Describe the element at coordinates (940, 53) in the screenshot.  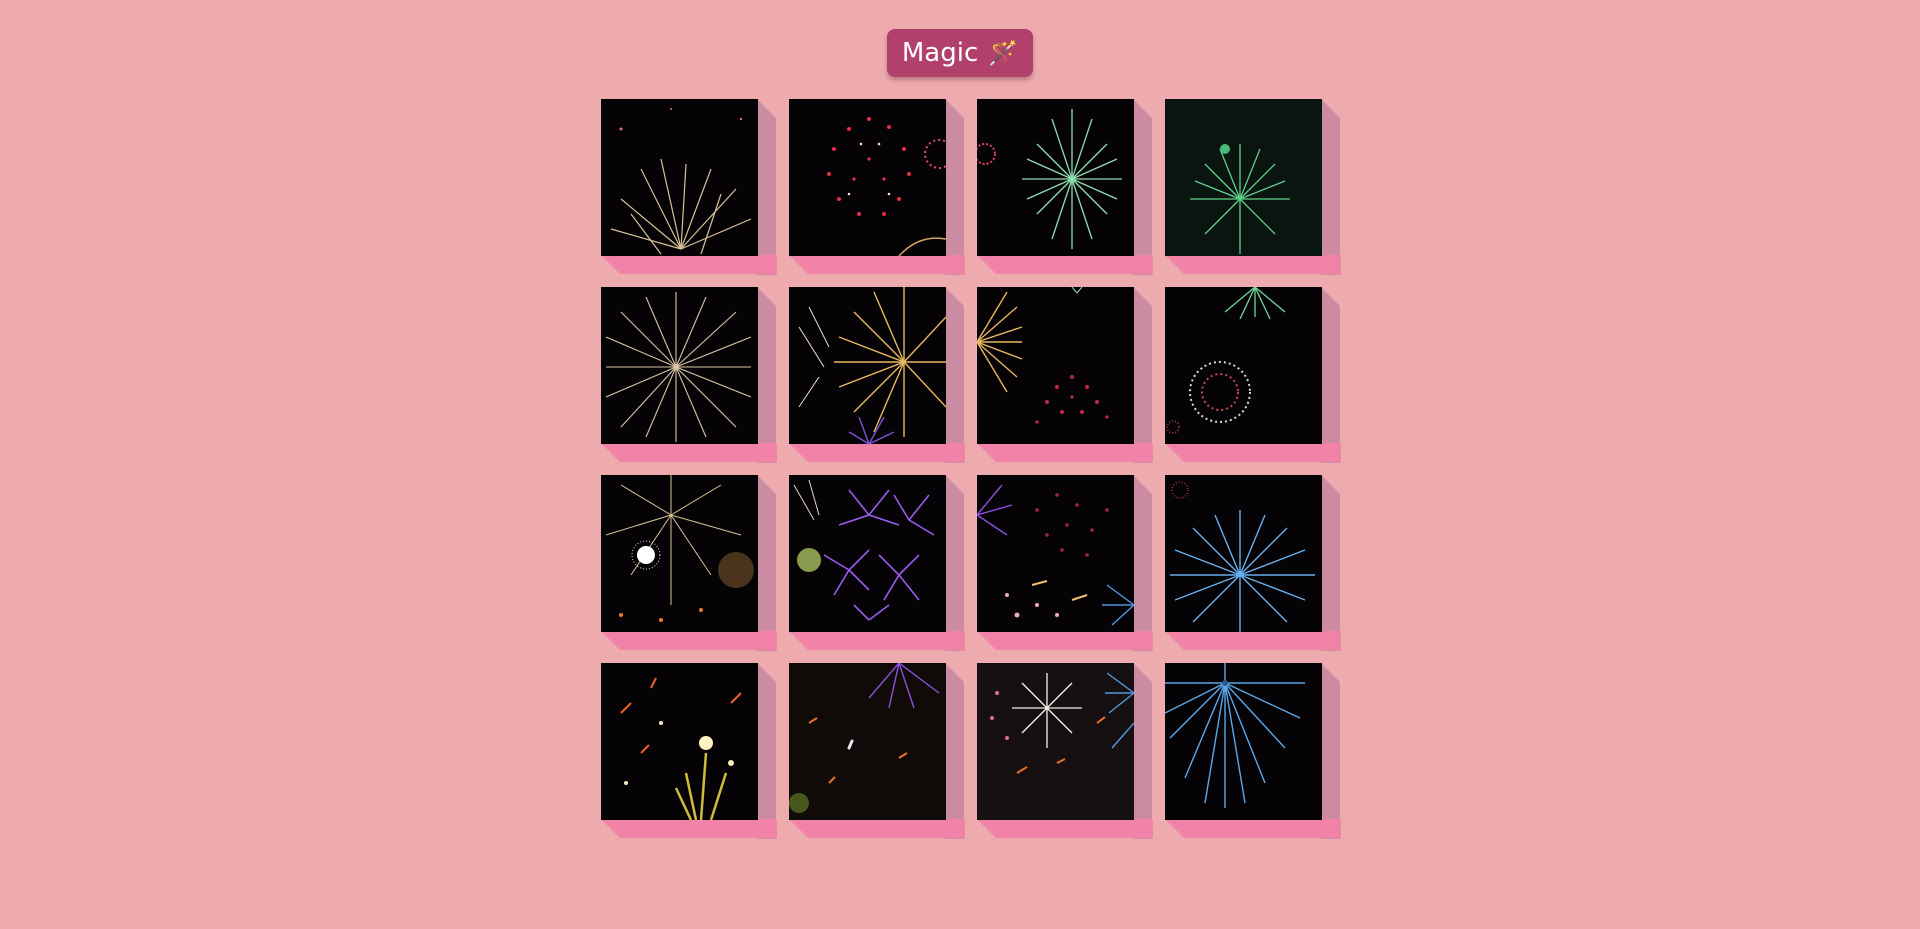
I see `magic-button-label: Magic` at that location.